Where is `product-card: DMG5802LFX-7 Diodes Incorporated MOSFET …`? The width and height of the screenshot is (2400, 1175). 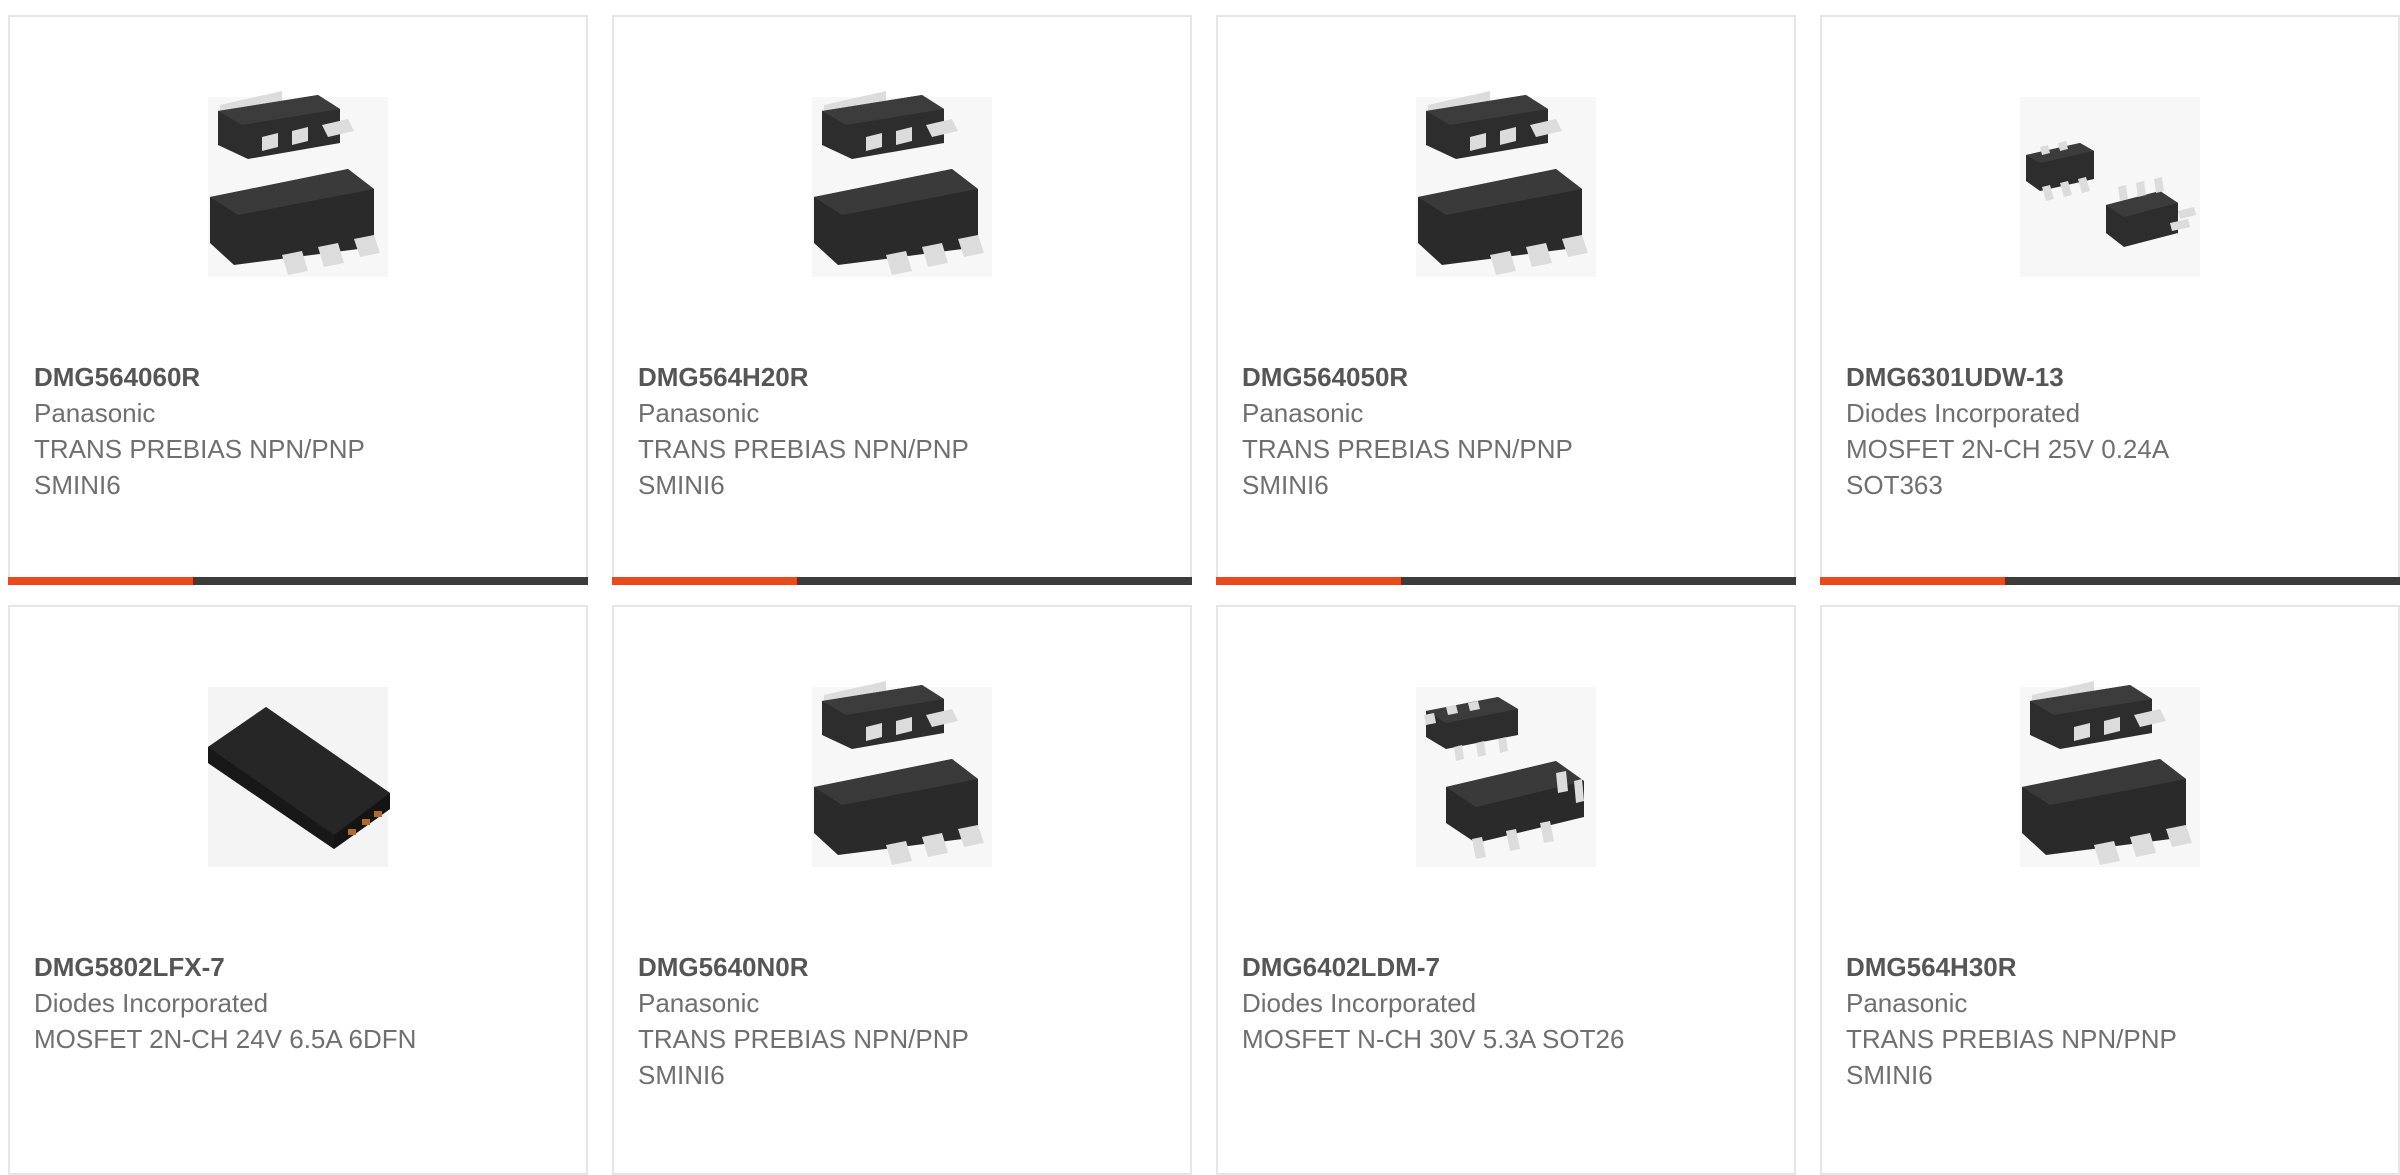 product-card: DMG5802LFX-7 Diodes Incorporated MOSFET … is located at coordinates (298, 890).